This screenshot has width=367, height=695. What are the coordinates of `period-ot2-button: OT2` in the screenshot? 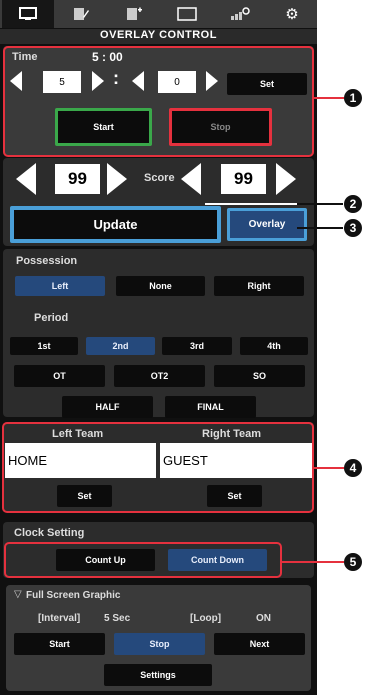 It's located at (159, 376).